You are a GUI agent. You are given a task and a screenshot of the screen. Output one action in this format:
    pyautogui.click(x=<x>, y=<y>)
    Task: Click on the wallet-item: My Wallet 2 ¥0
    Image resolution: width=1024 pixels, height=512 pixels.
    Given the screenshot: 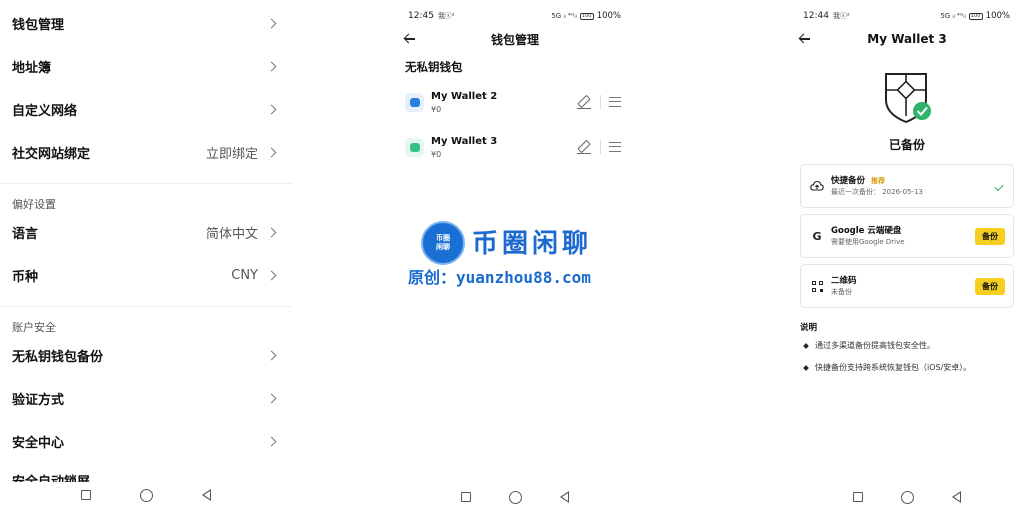 What is the action you would take?
    pyautogui.click(x=513, y=102)
    